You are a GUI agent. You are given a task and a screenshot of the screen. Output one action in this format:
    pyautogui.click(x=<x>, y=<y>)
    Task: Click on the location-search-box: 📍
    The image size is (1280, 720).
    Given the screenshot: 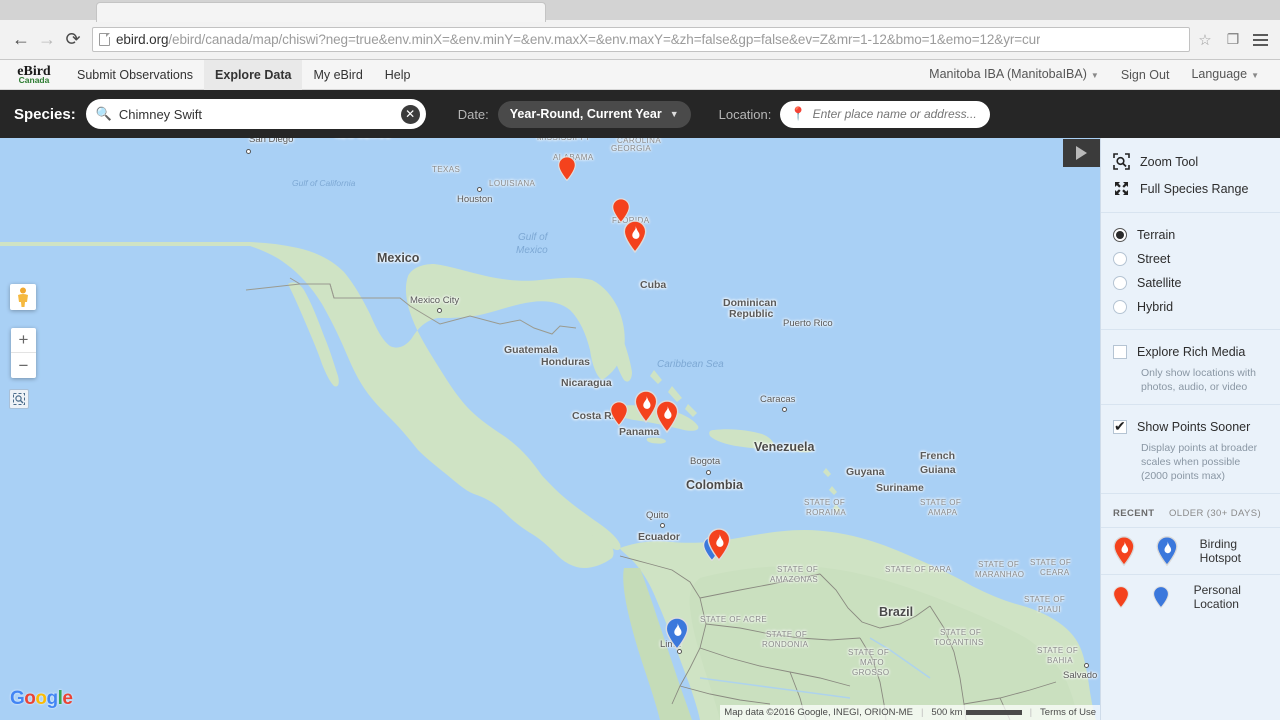 What is the action you would take?
    pyautogui.click(x=885, y=114)
    